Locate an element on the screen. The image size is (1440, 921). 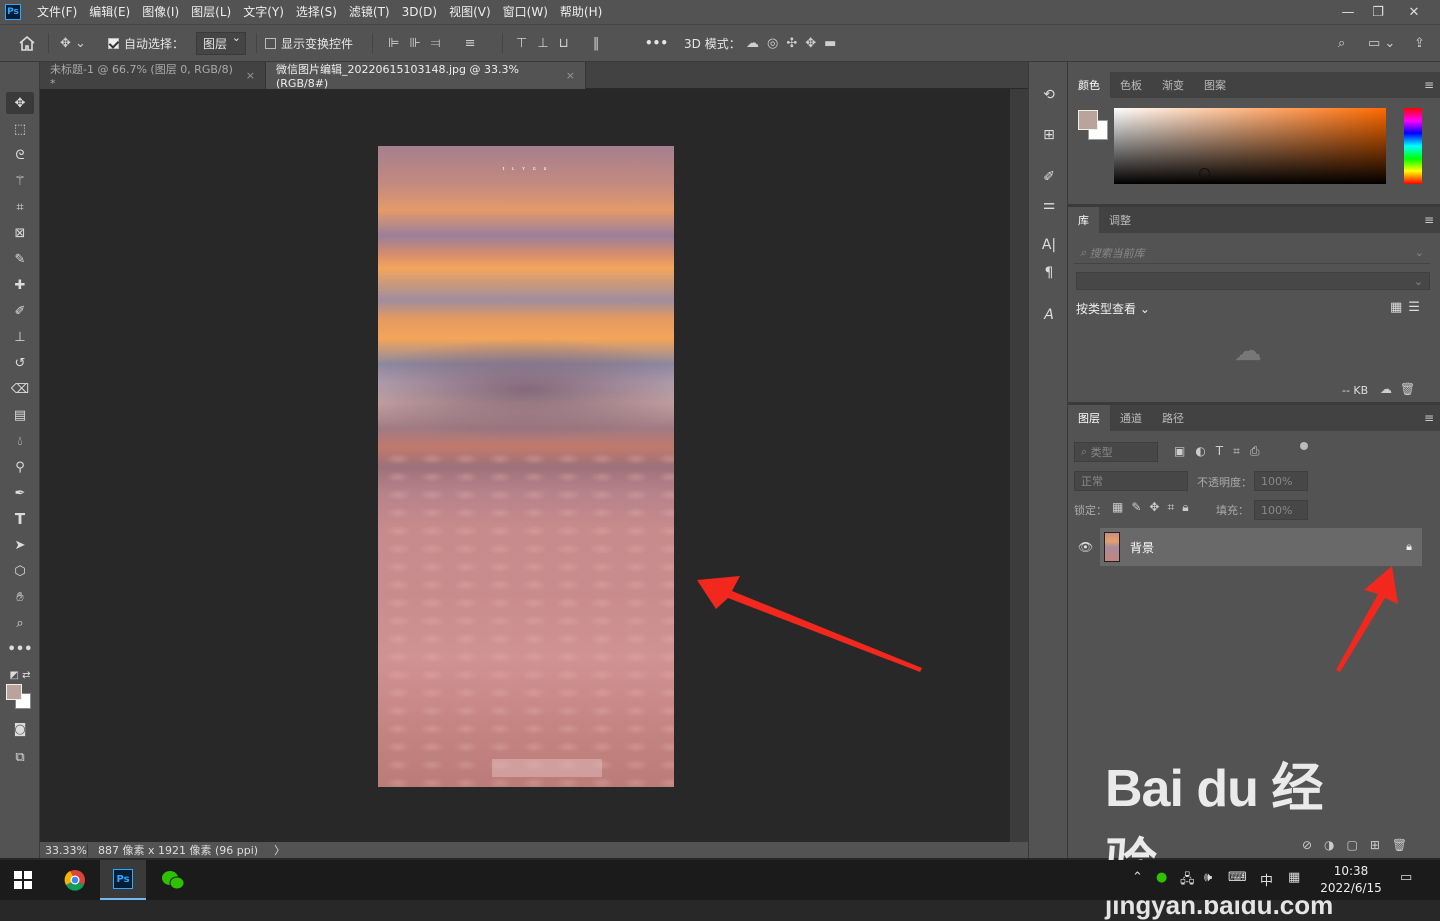
notification-icon: ▭ is located at coordinates (1406, 877).